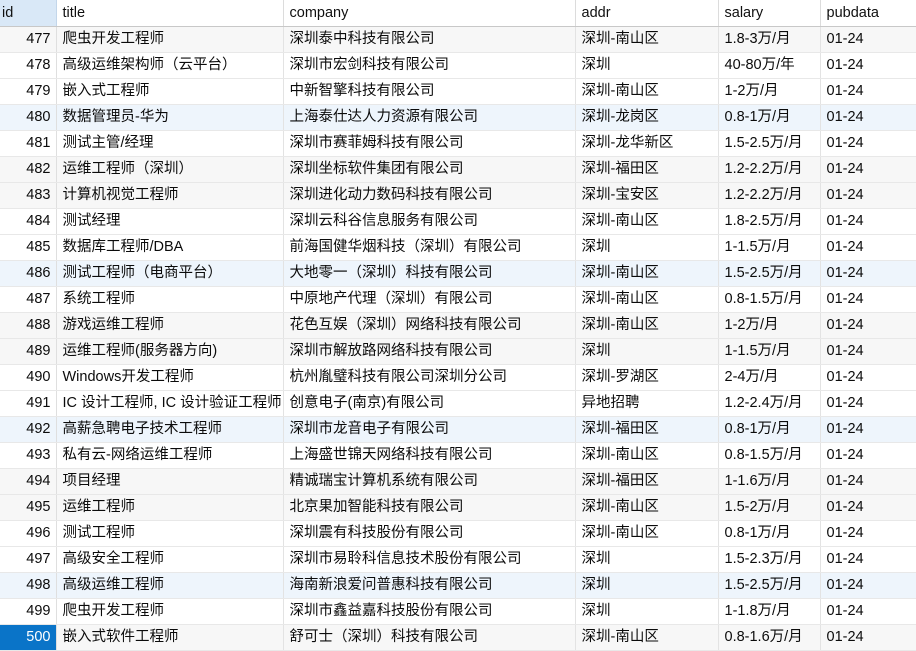 This screenshot has height=651, width=916. Describe the element at coordinates (868, 13) in the screenshot. I see `column-header-pubdata: pubdata` at that location.